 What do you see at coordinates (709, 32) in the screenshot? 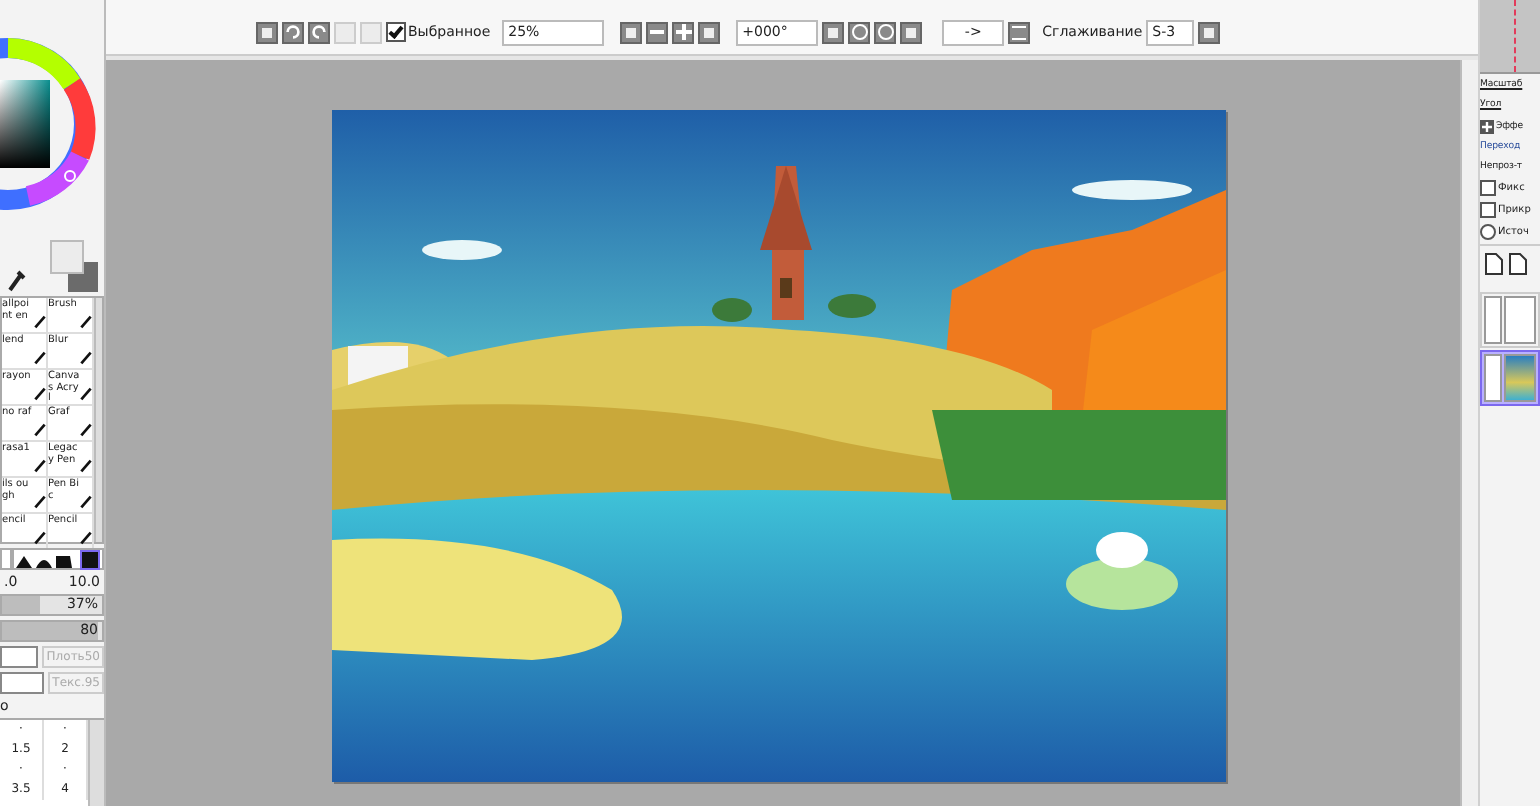
I see `reset-zoom-button` at bounding box center [709, 32].